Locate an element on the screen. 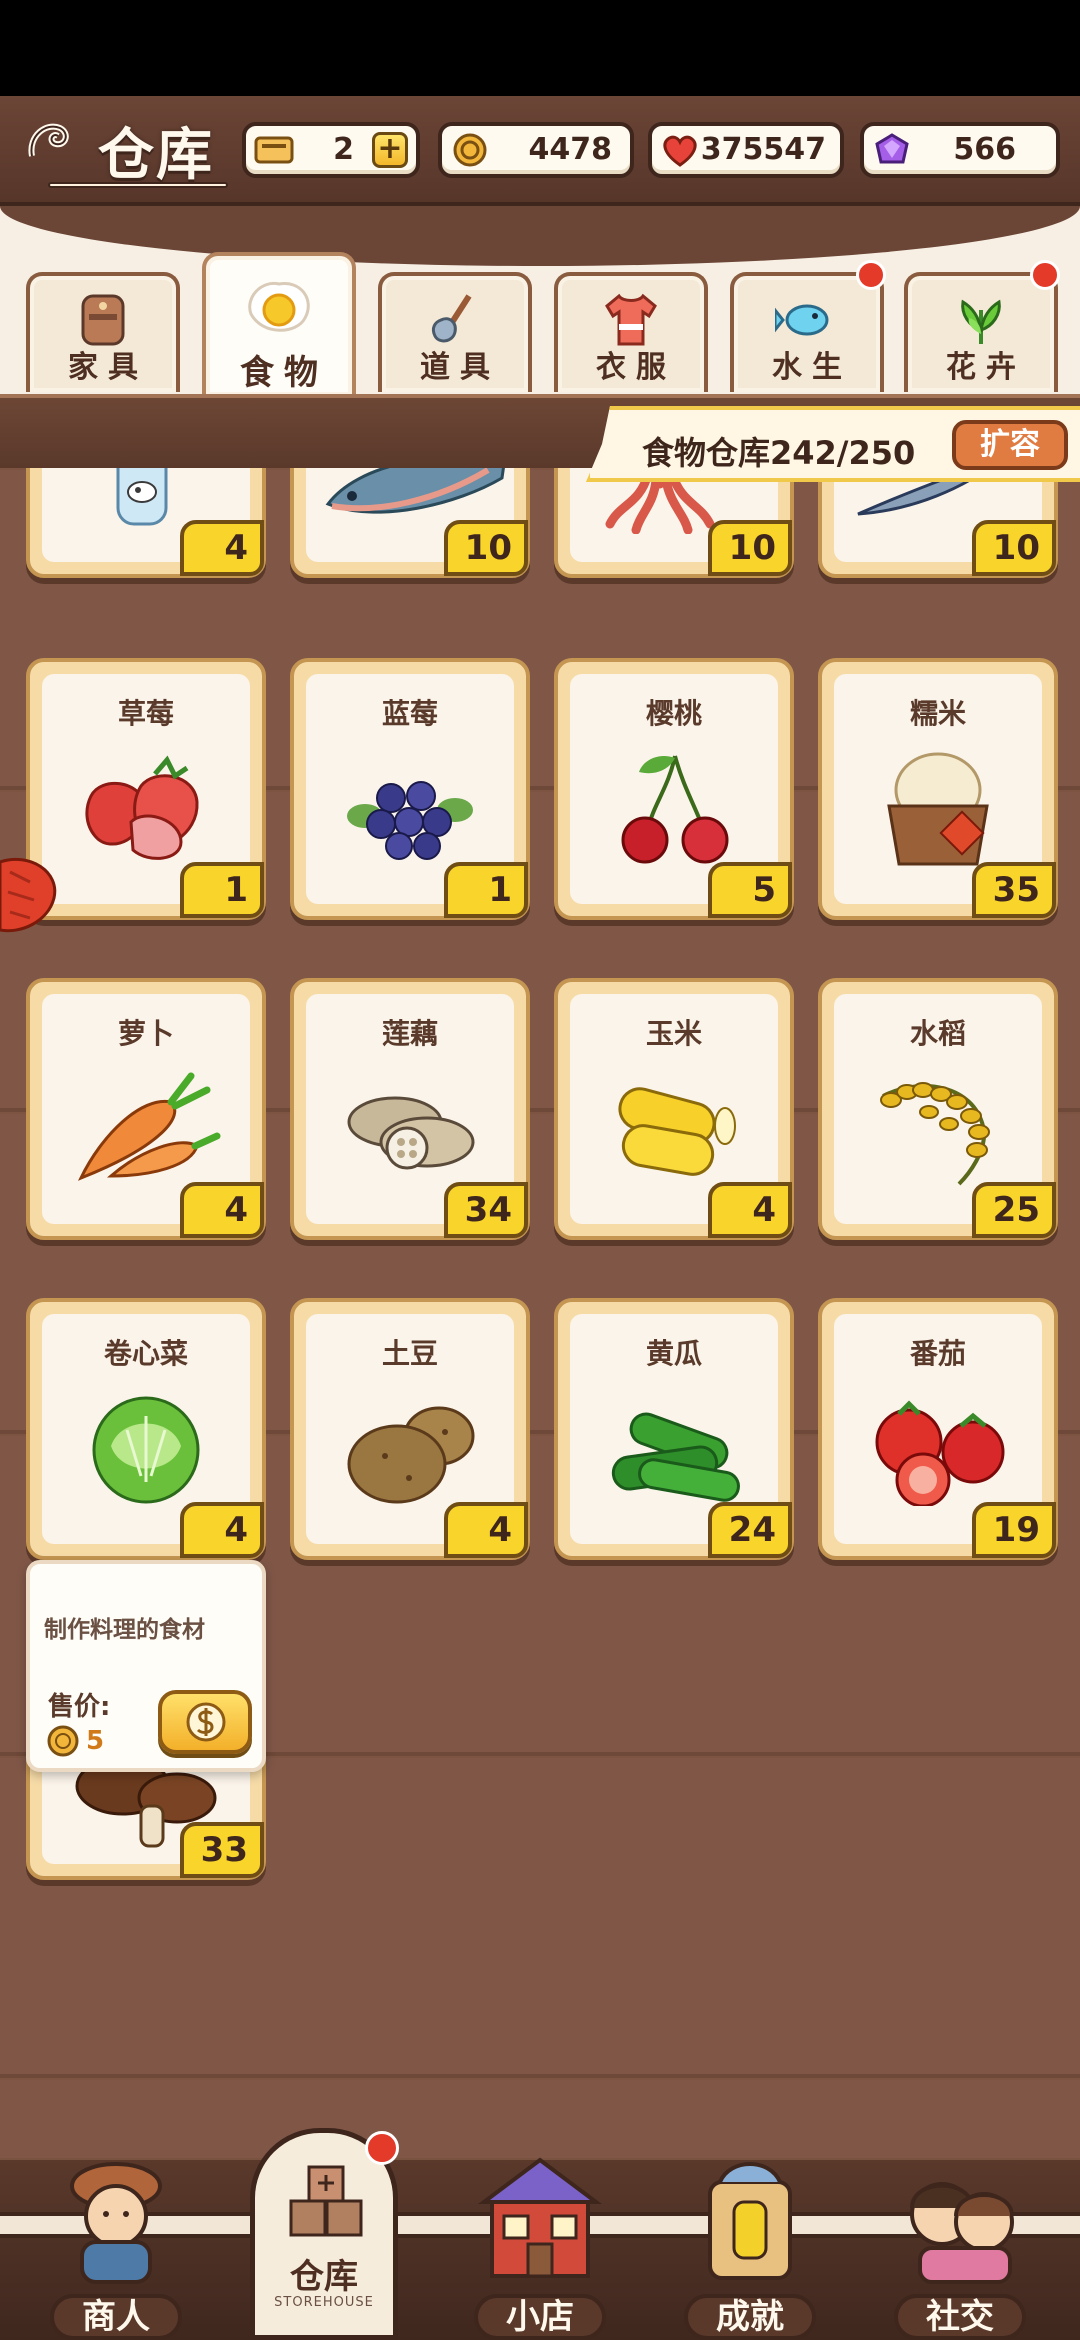  dollar-icon is located at coordinates (206, 1722).